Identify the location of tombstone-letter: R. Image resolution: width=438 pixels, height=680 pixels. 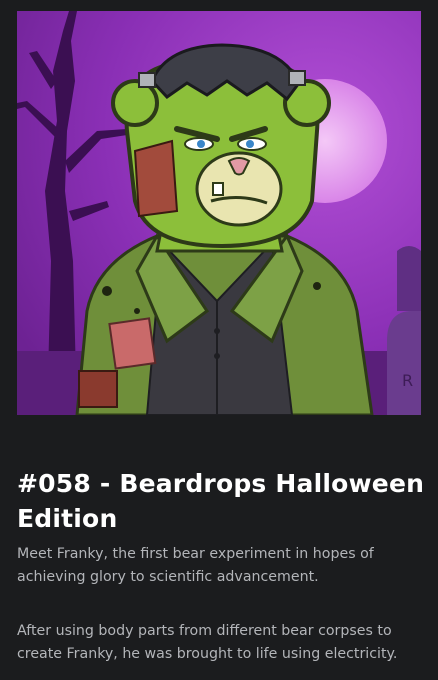
(407, 380).